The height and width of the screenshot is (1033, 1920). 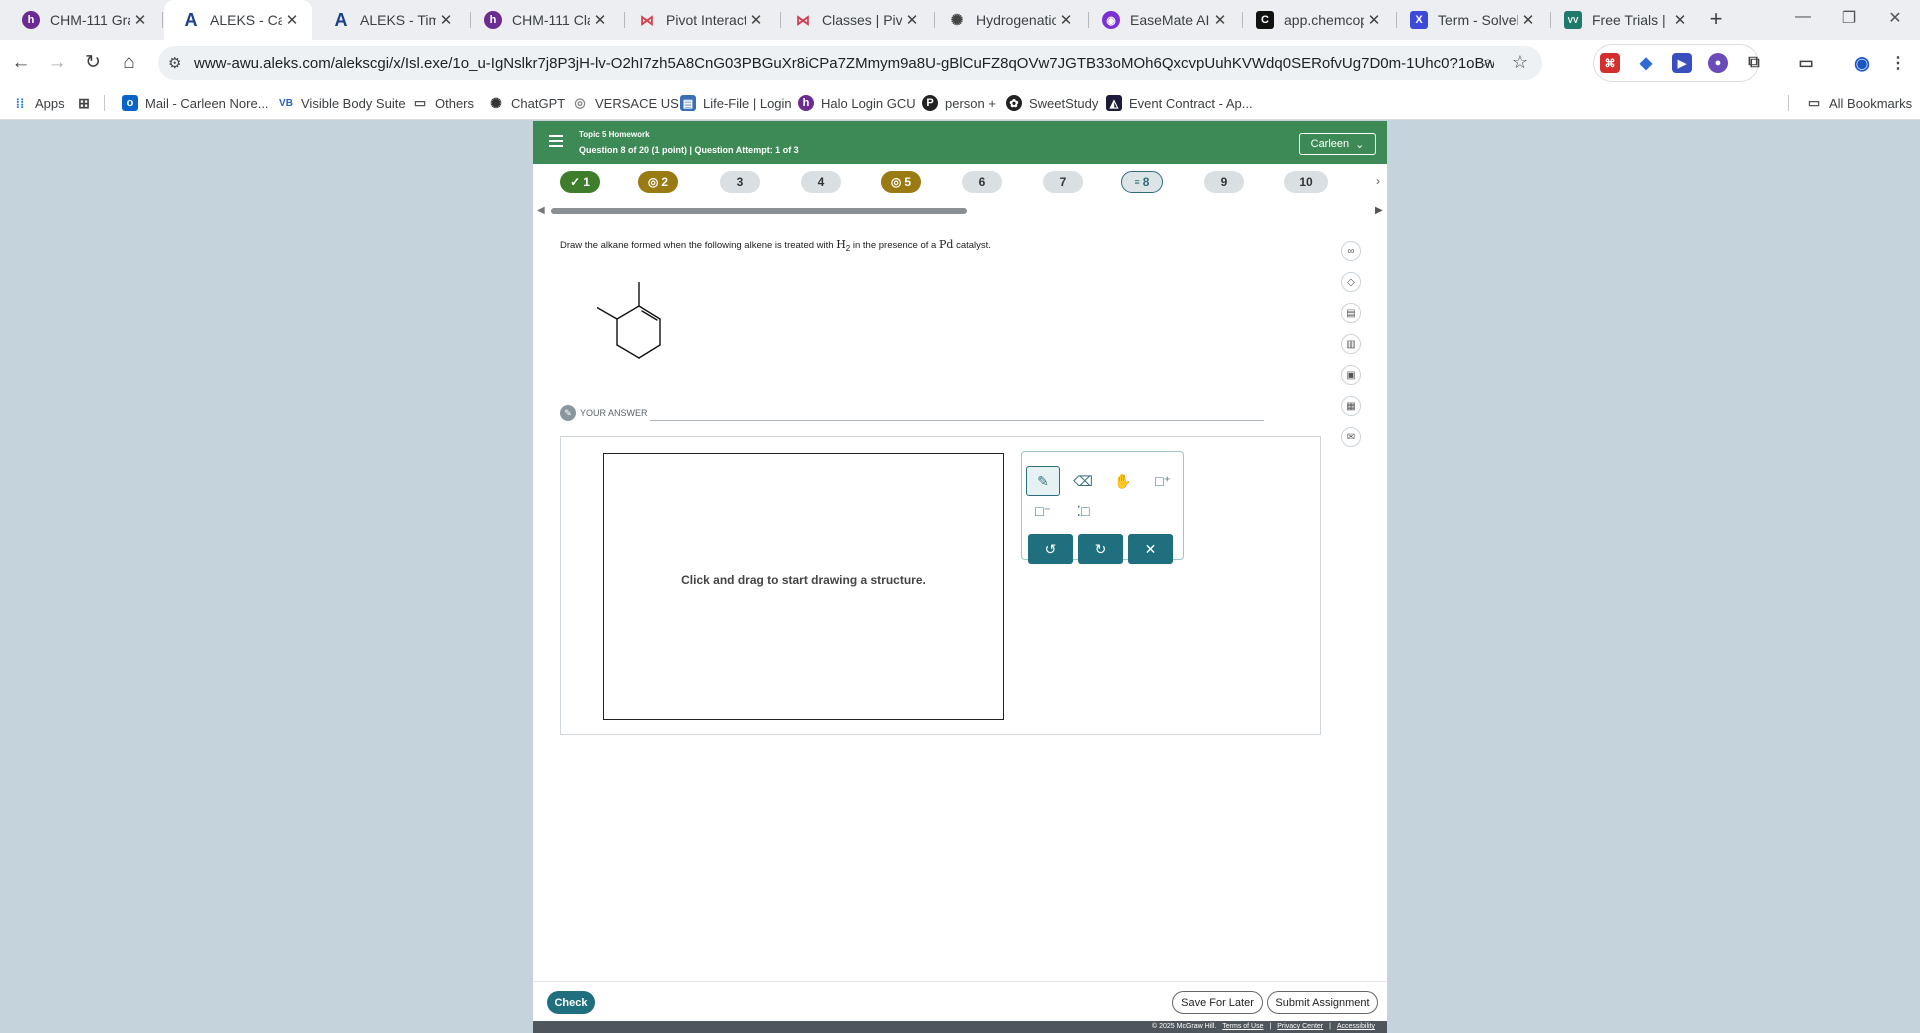 I want to click on reload-icon: ↻, so click(x=93, y=63).